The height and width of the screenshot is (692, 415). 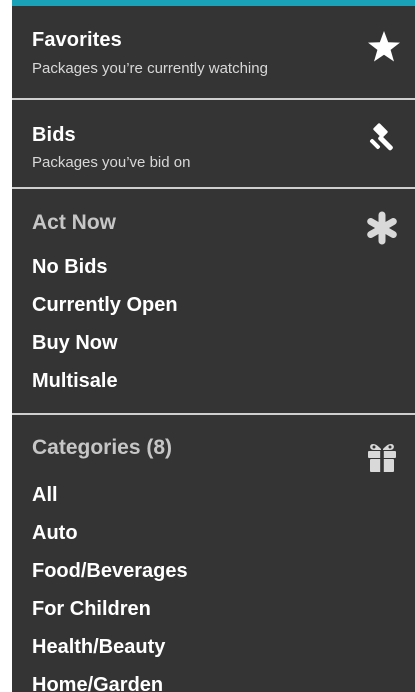 What do you see at coordinates (150, 68) in the screenshot?
I see `favorites-subtitle: Packages you’re currently watching` at bounding box center [150, 68].